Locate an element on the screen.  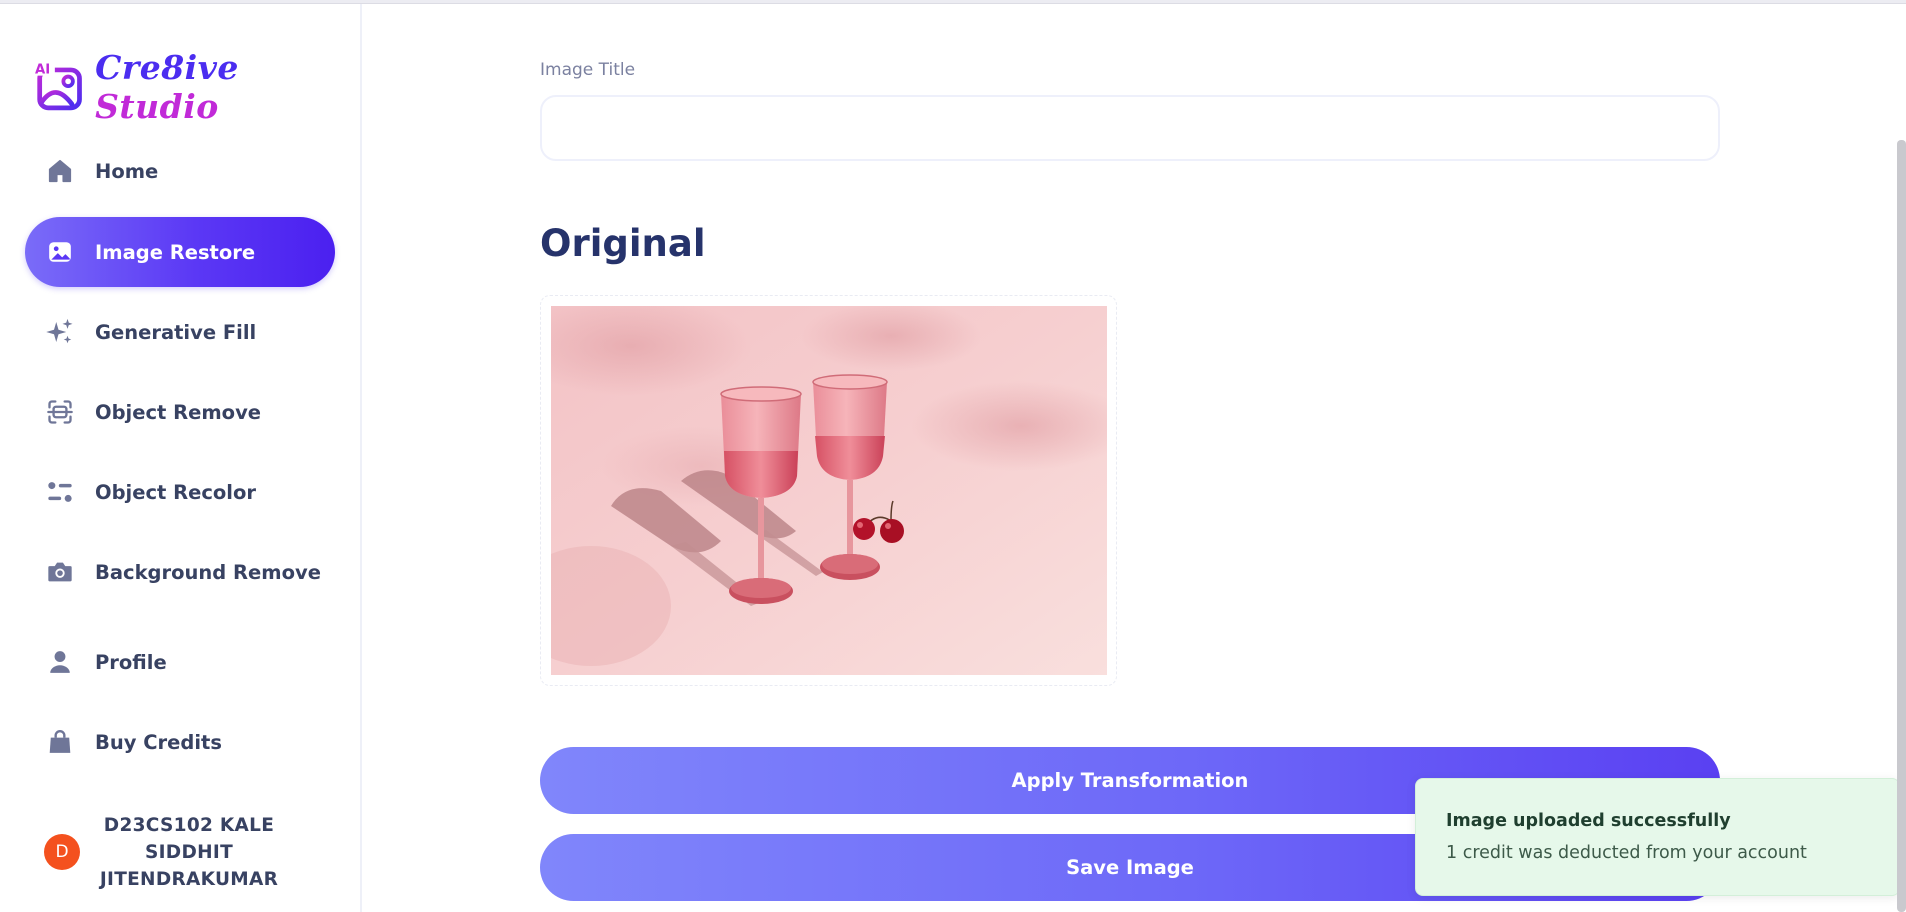
sidebar-item-generative-fill: Generative Fill is located at coordinates (180, 332).